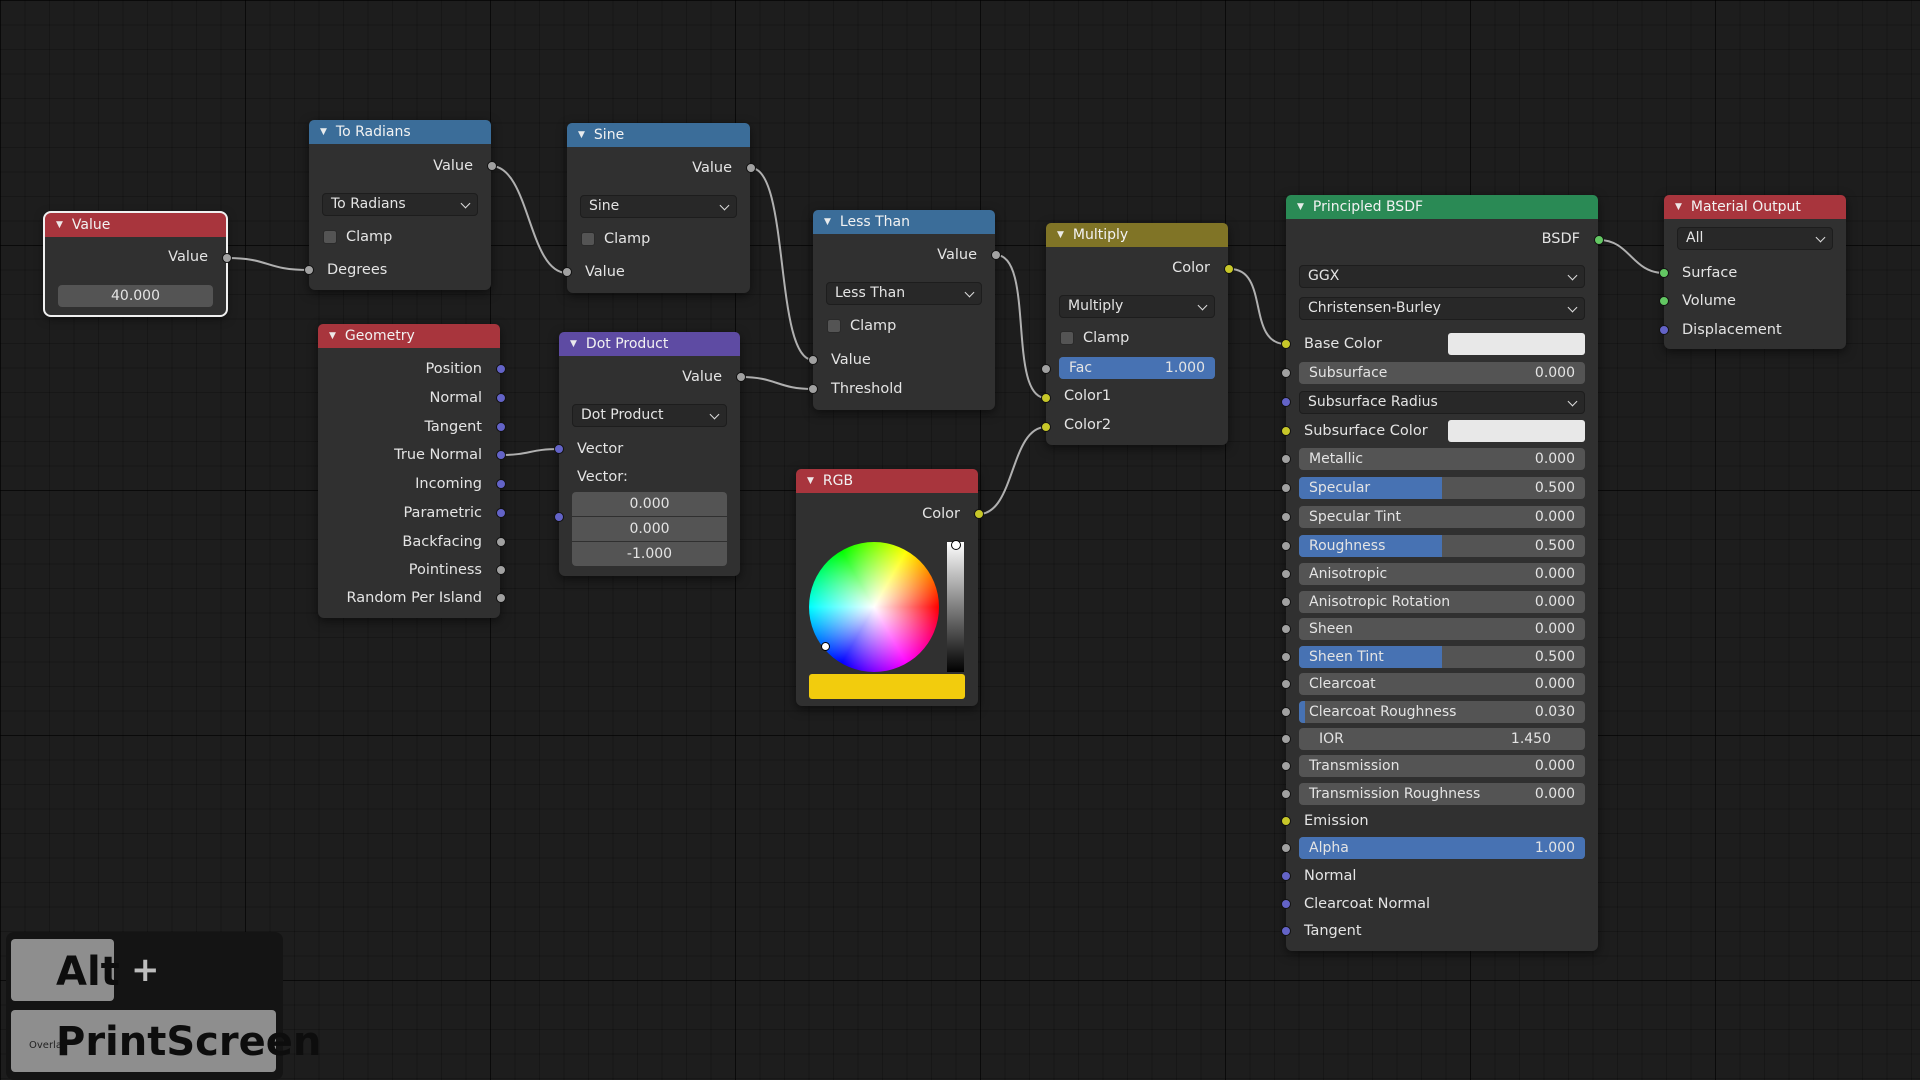  What do you see at coordinates (1442, 684) in the screenshot?
I see `clearcoat-field: Clearcoat 0.000` at bounding box center [1442, 684].